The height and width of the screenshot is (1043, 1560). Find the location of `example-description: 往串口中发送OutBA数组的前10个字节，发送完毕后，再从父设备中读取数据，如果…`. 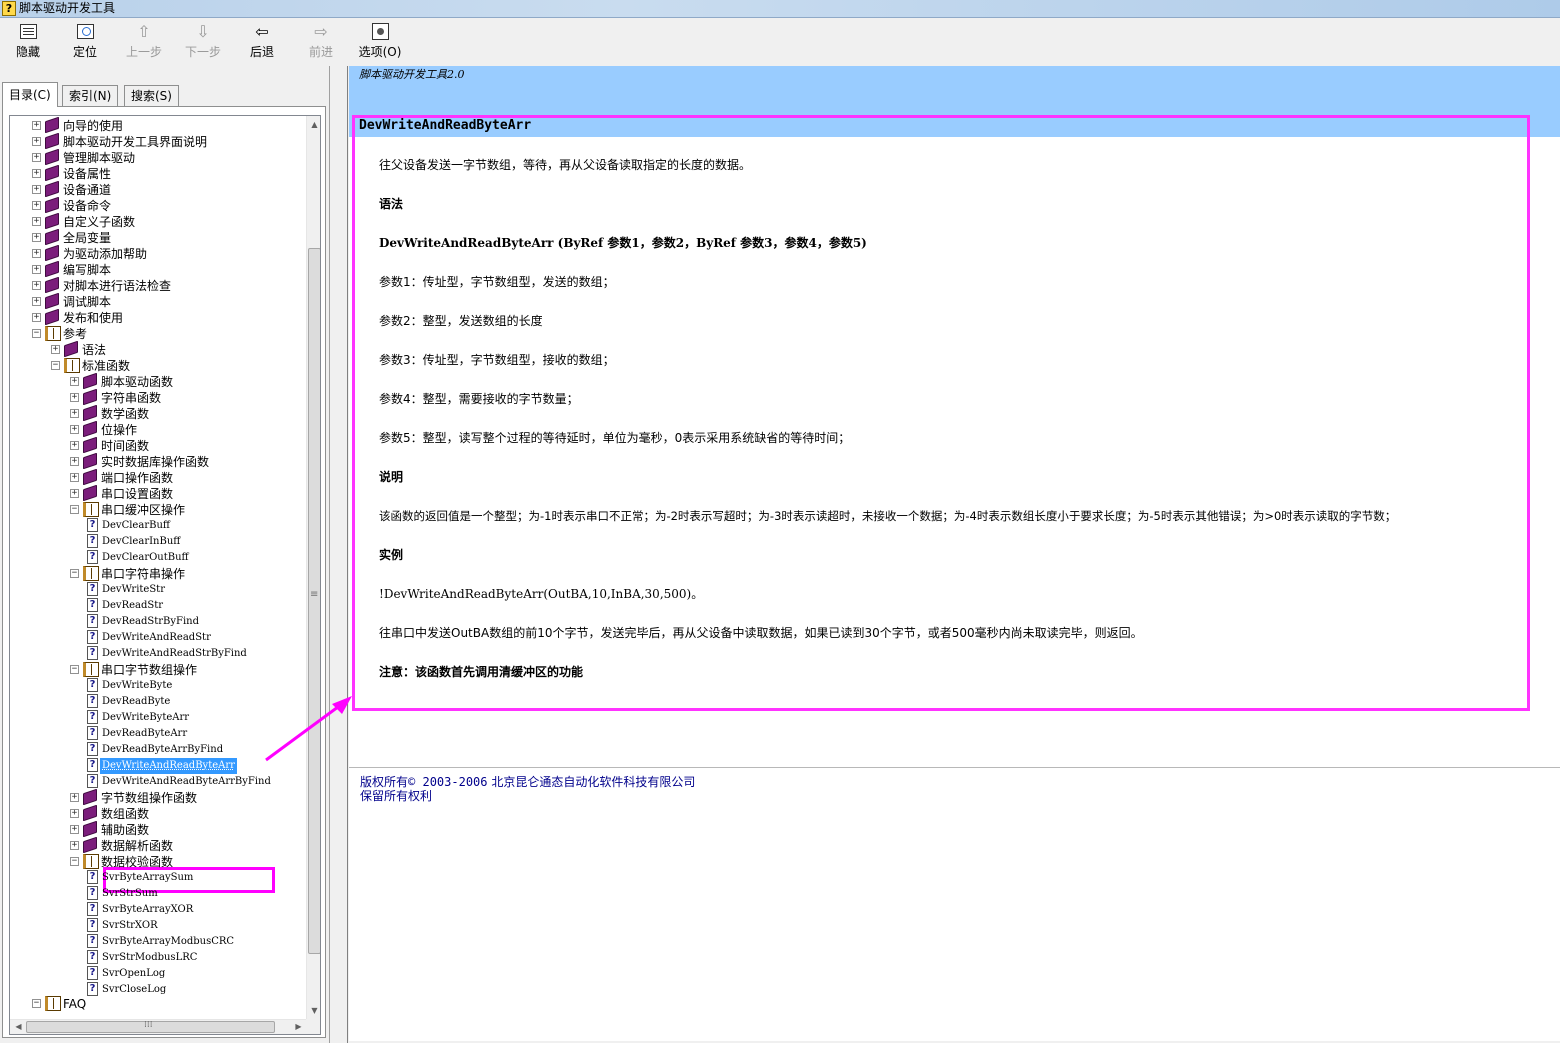

example-description: 往串口中发送OutBA数组的前10个字节，发送完毕后，再从父设备中读取数据，如果… is located at coordinates (761, 633).